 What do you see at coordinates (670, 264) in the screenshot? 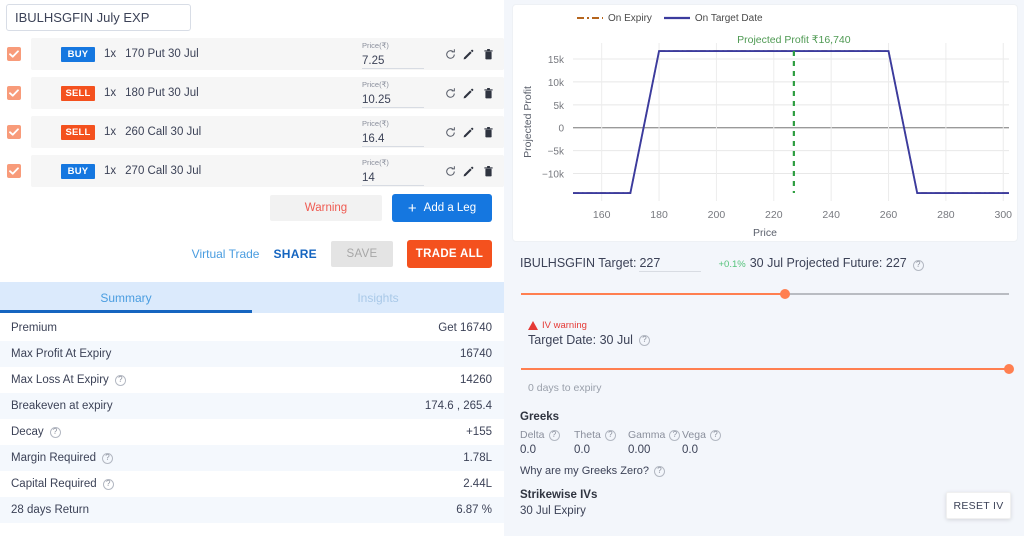
I see `target-price-input` at bounding box center [670, 264].